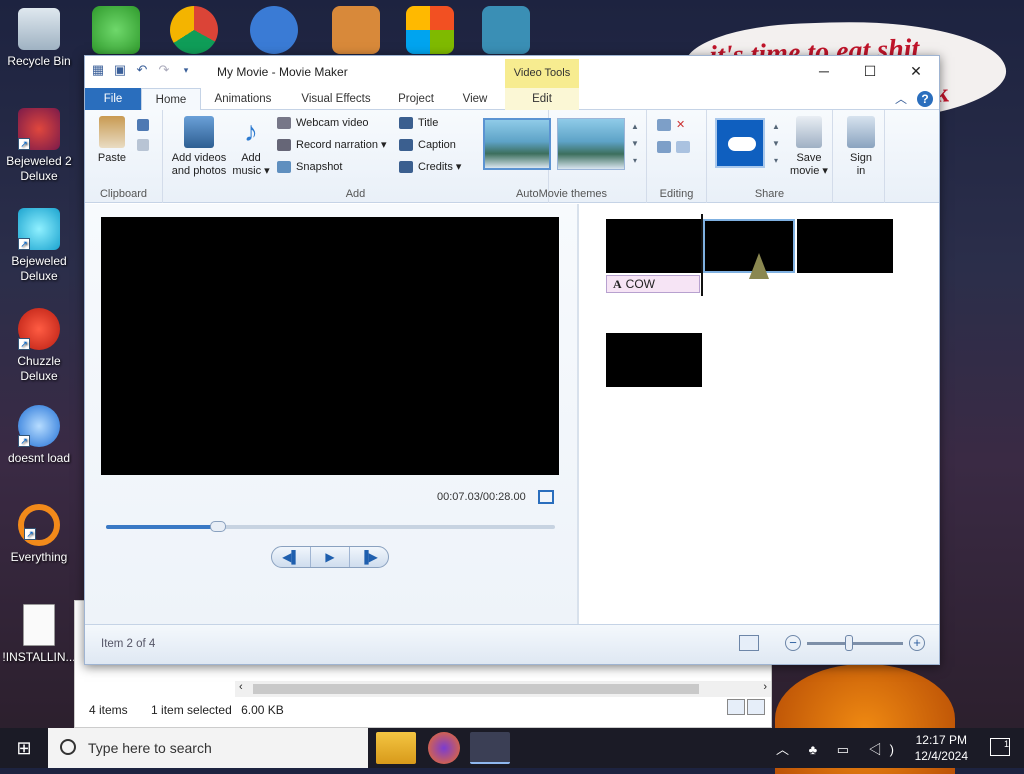  I want to click on zoom-in-icon: +, so click(917, 643).